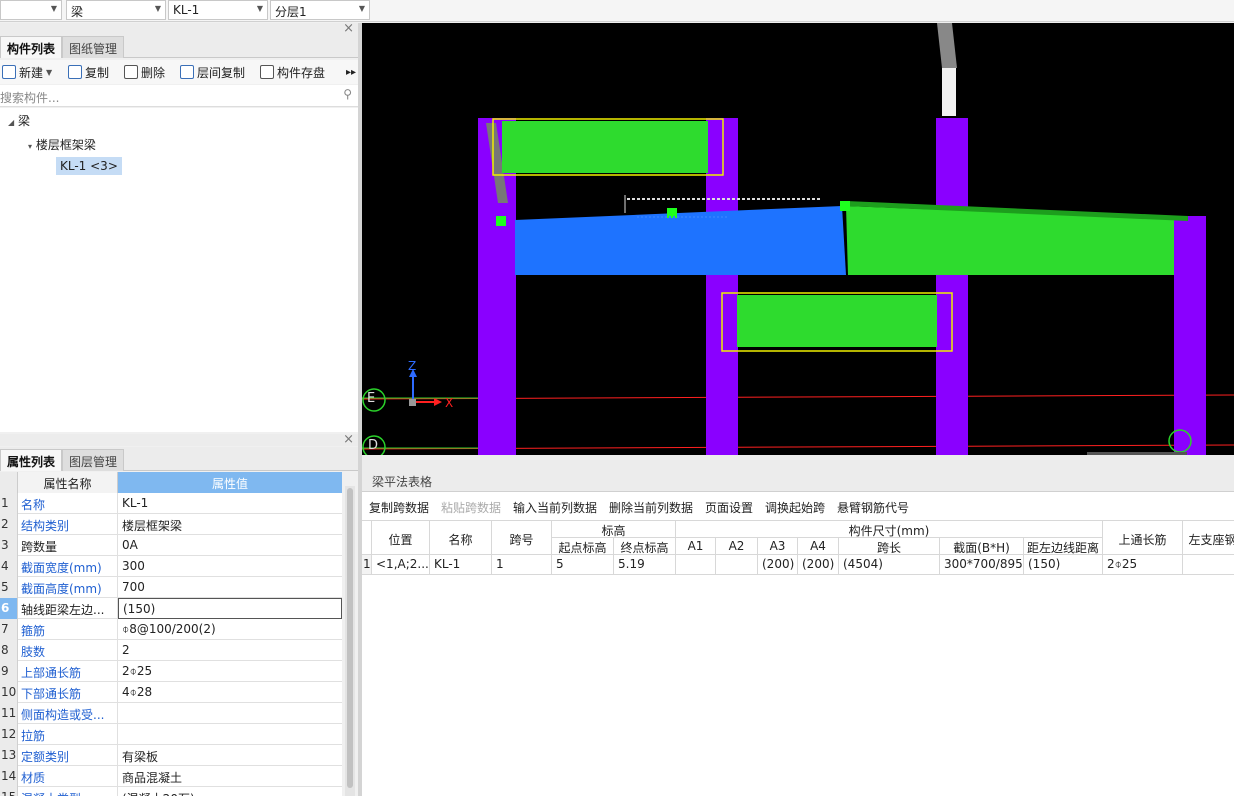  I want to click on layer-combo: 分层1 ▼, so click(320, 10).